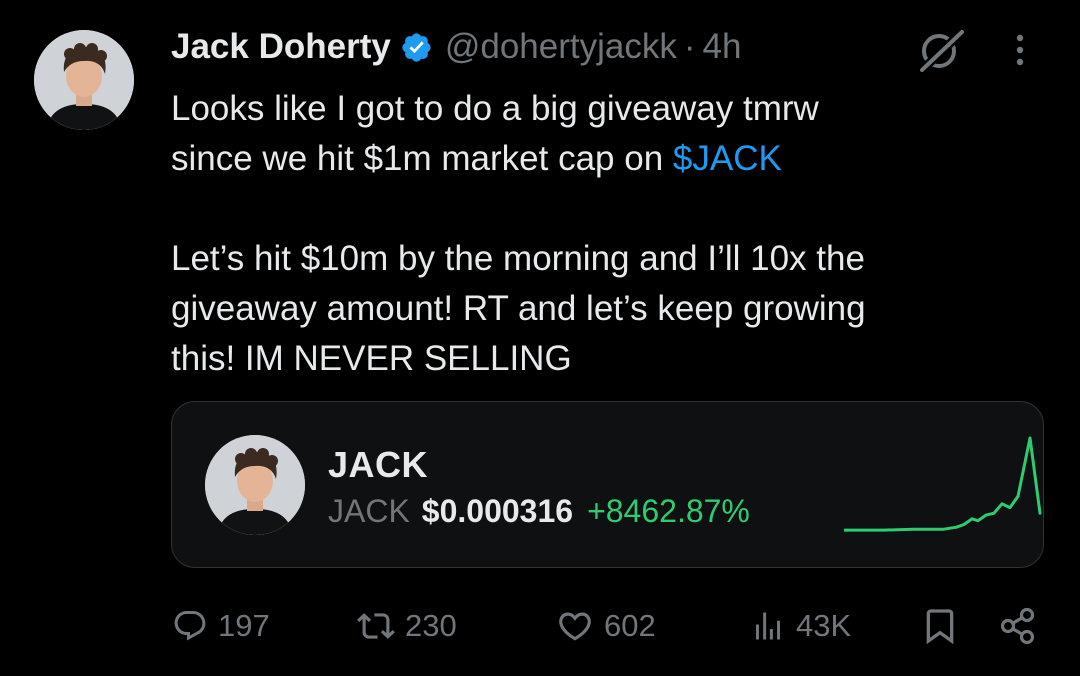 This screenshot has width=1080, height=676. I want to click on token-portrait-icon, so click(255, 485).